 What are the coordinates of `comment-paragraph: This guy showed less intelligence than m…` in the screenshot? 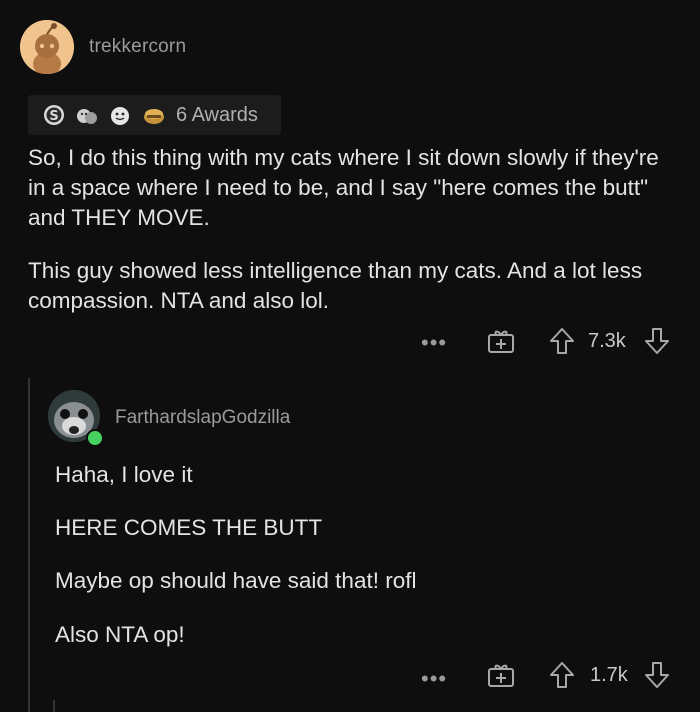 It's located at (335, 285).